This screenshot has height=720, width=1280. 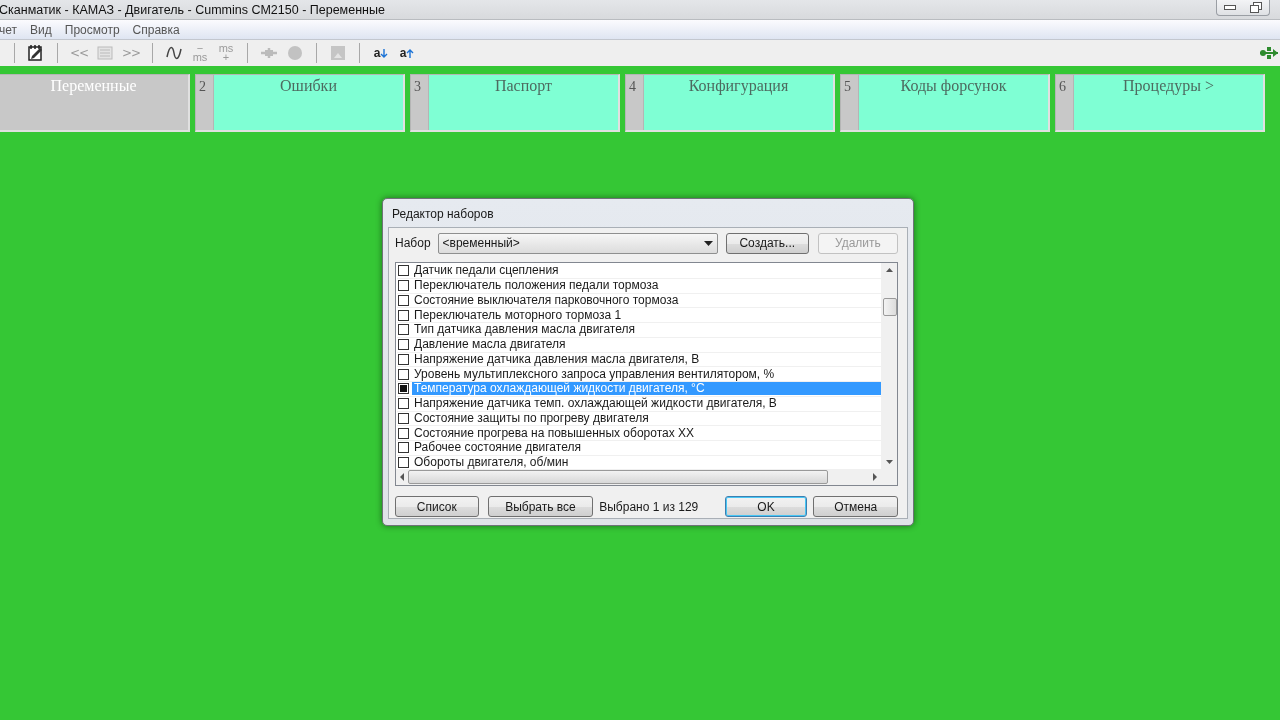 I want to click on set-dropdown: <временный>, so click(x=577, y=243).